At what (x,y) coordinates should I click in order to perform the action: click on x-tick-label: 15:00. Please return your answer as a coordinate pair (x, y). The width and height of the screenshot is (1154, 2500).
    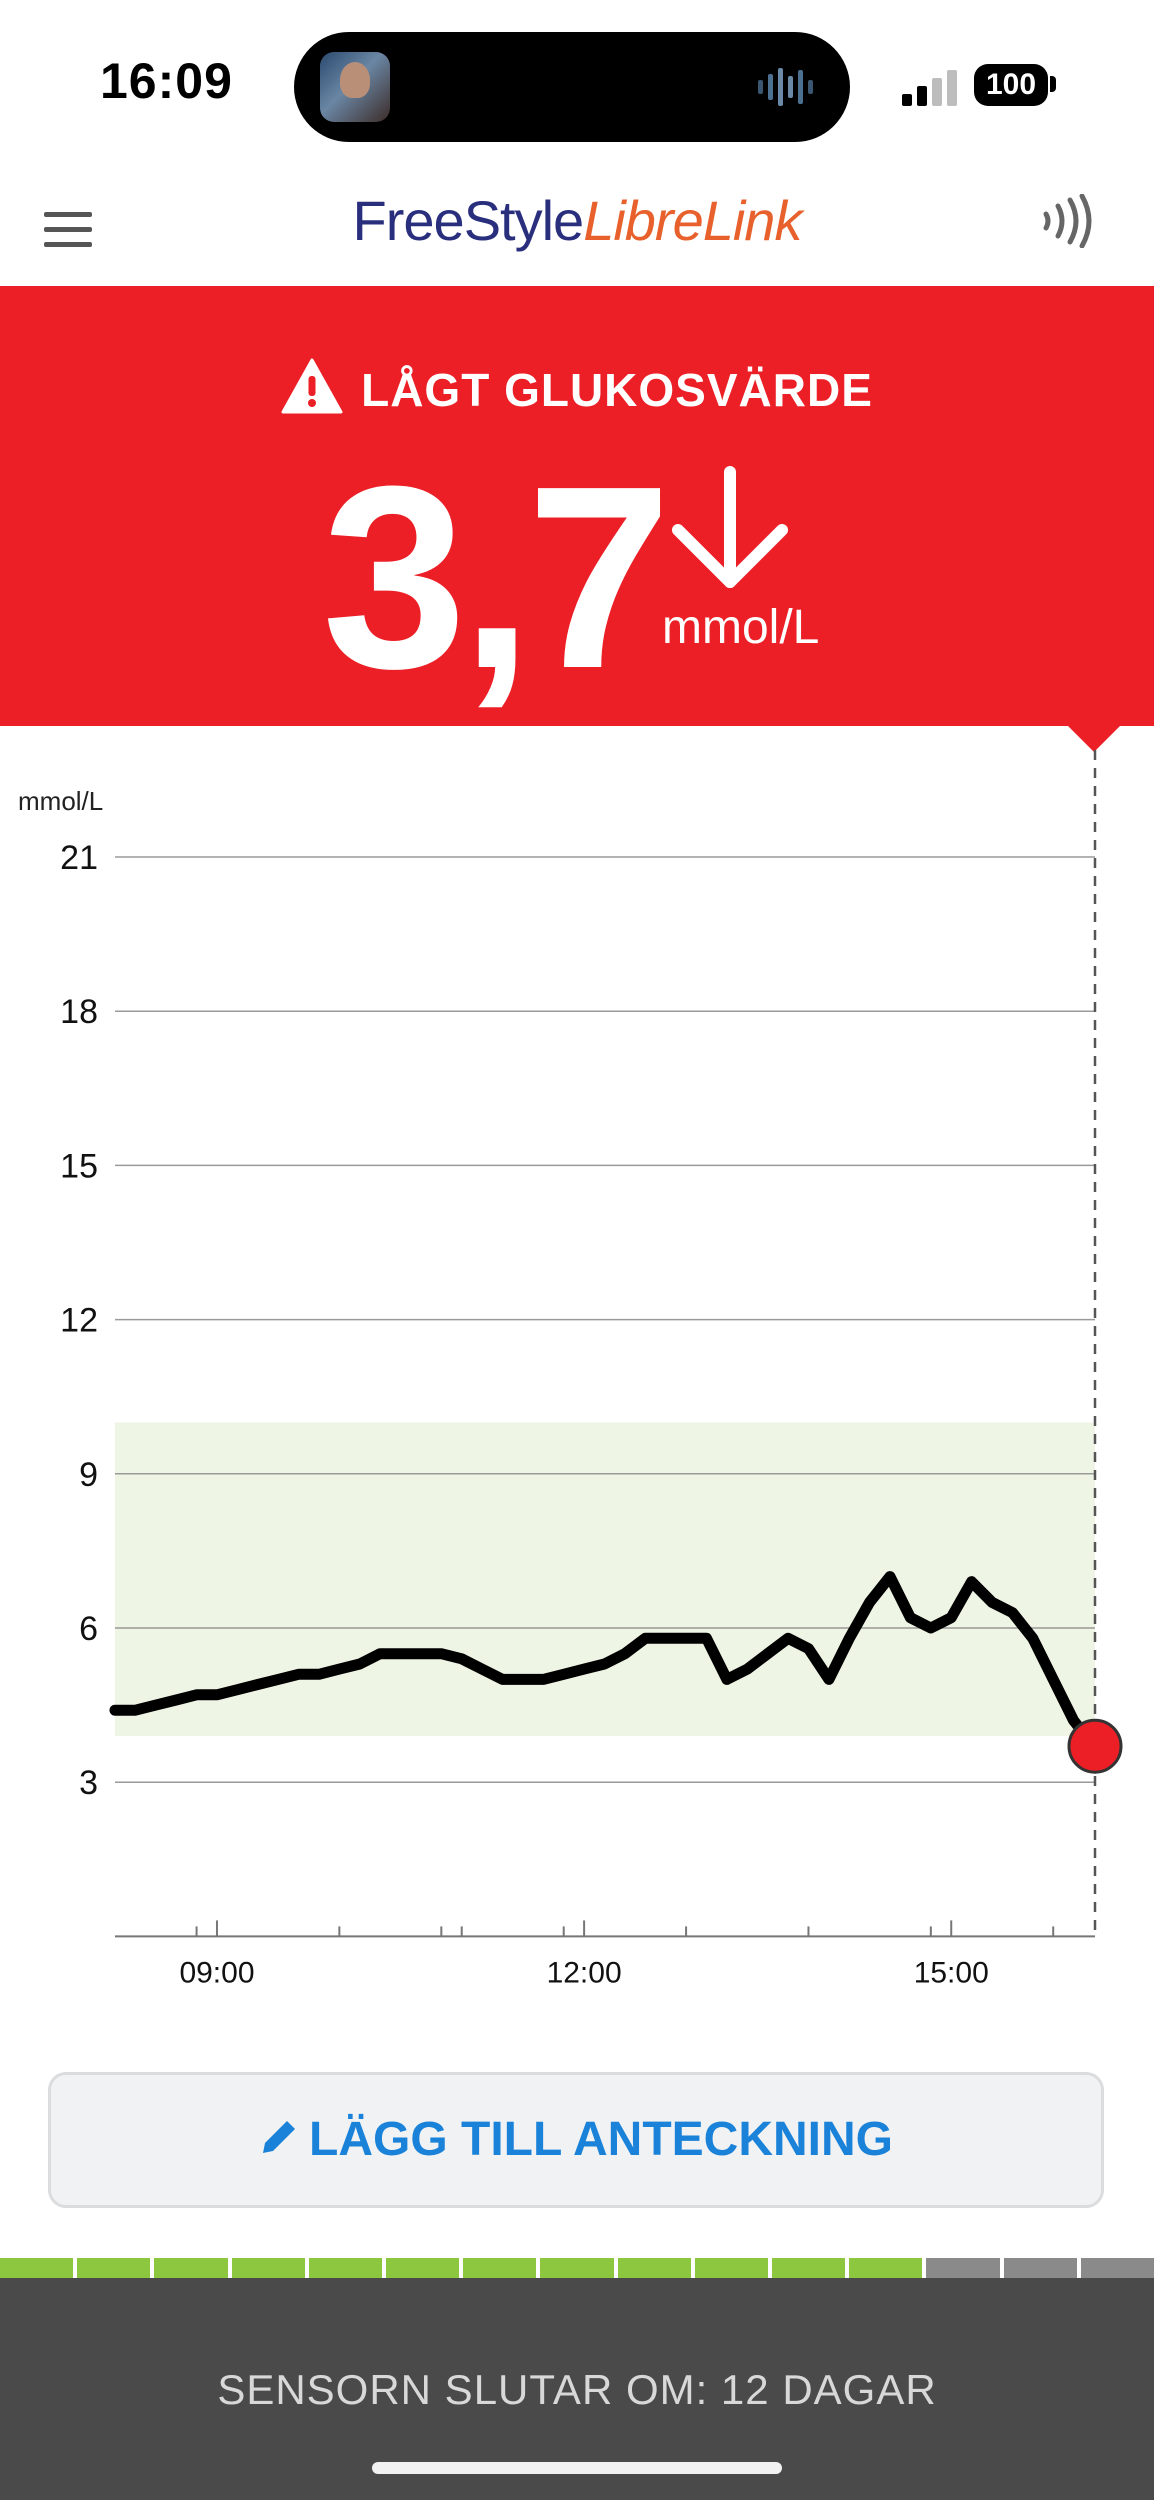
    Looking at the image, I should click on (951, 1972).